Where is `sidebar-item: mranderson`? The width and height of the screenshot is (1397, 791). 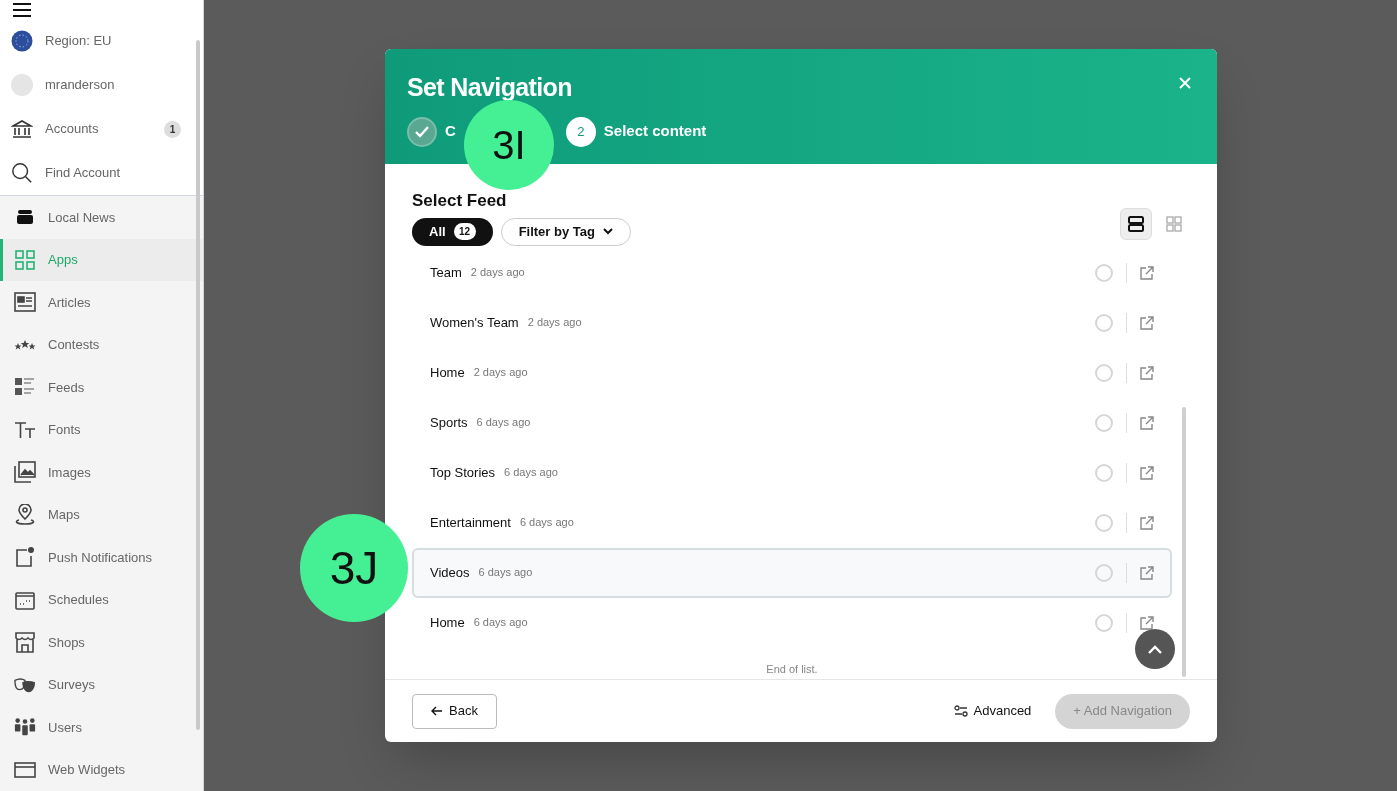
sidebar-item: mranderson is located at coordinates (101, 85).